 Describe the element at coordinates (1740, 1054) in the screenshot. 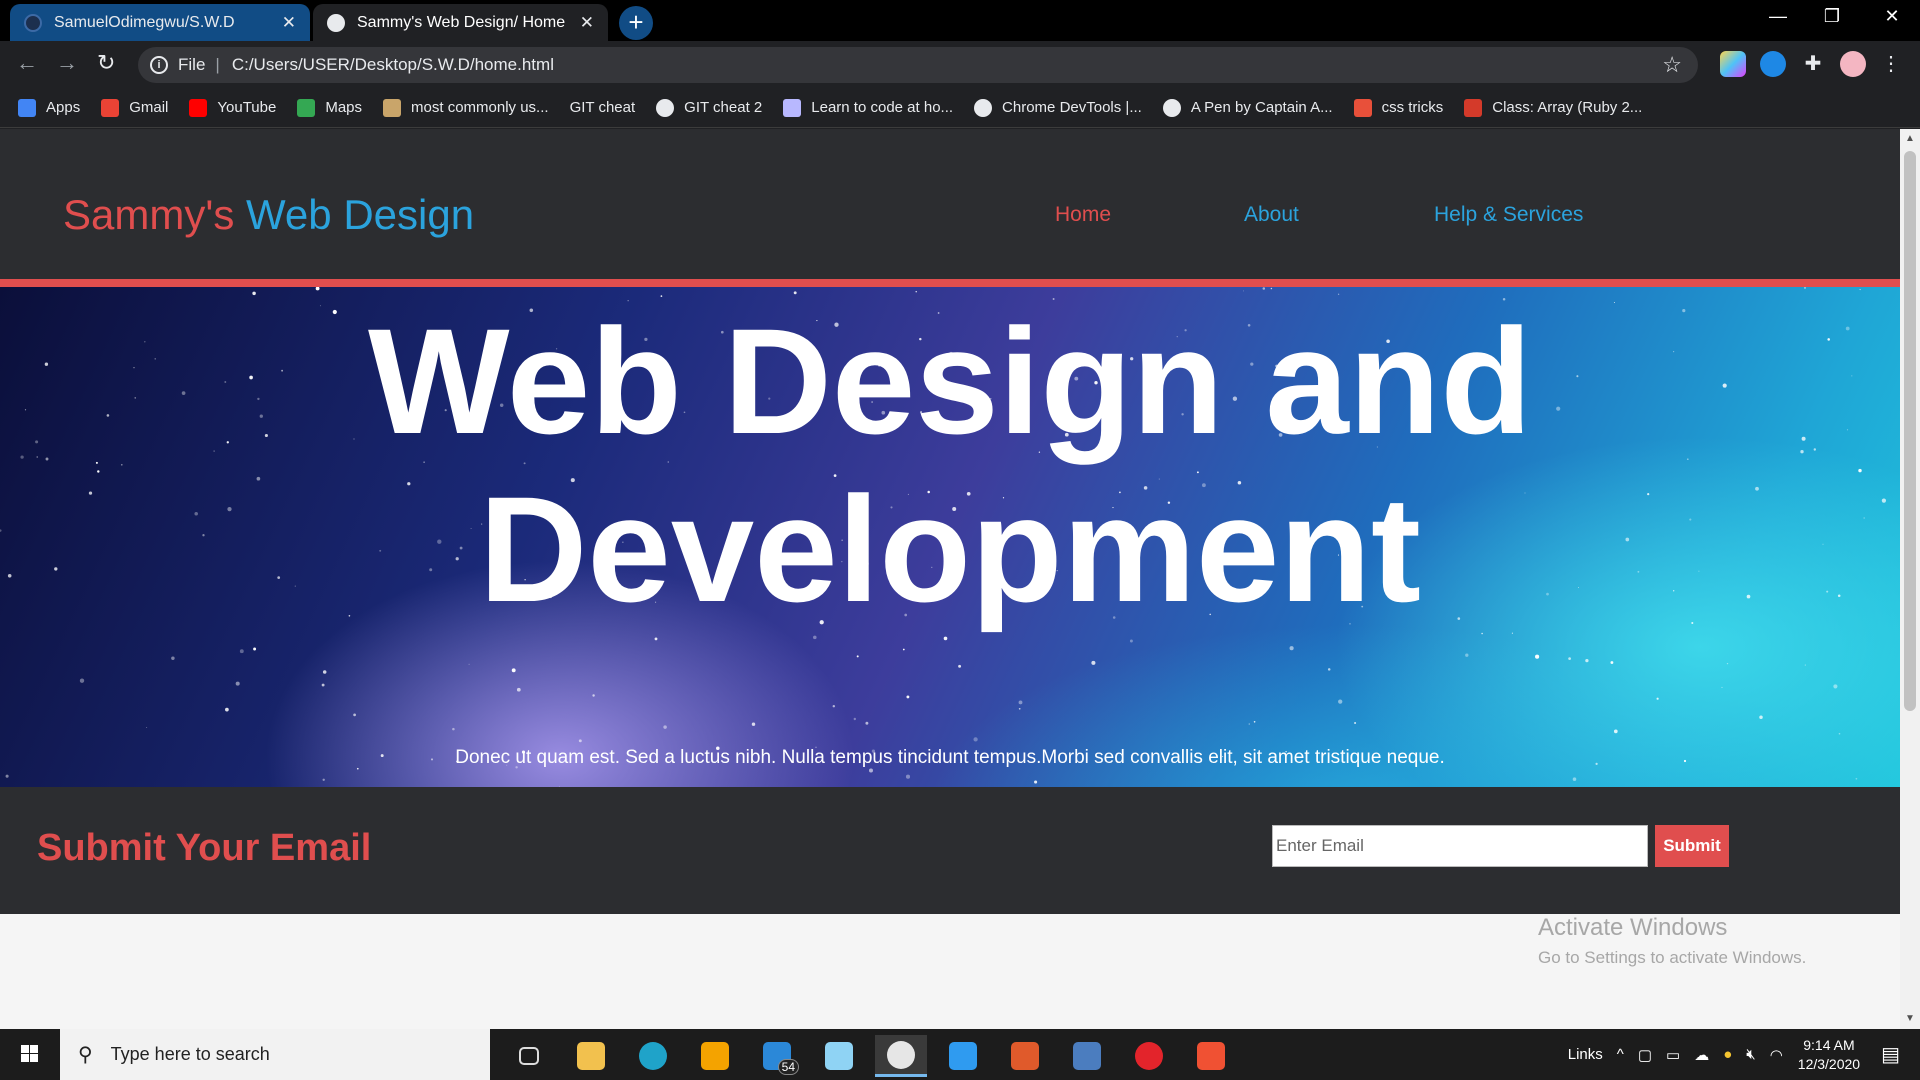

I see `system-tray: Links ^ ▢ ▭ ☁ ● 🔇︎ ◠ 9:14 AM 12/3/2020 ▤` at that location.